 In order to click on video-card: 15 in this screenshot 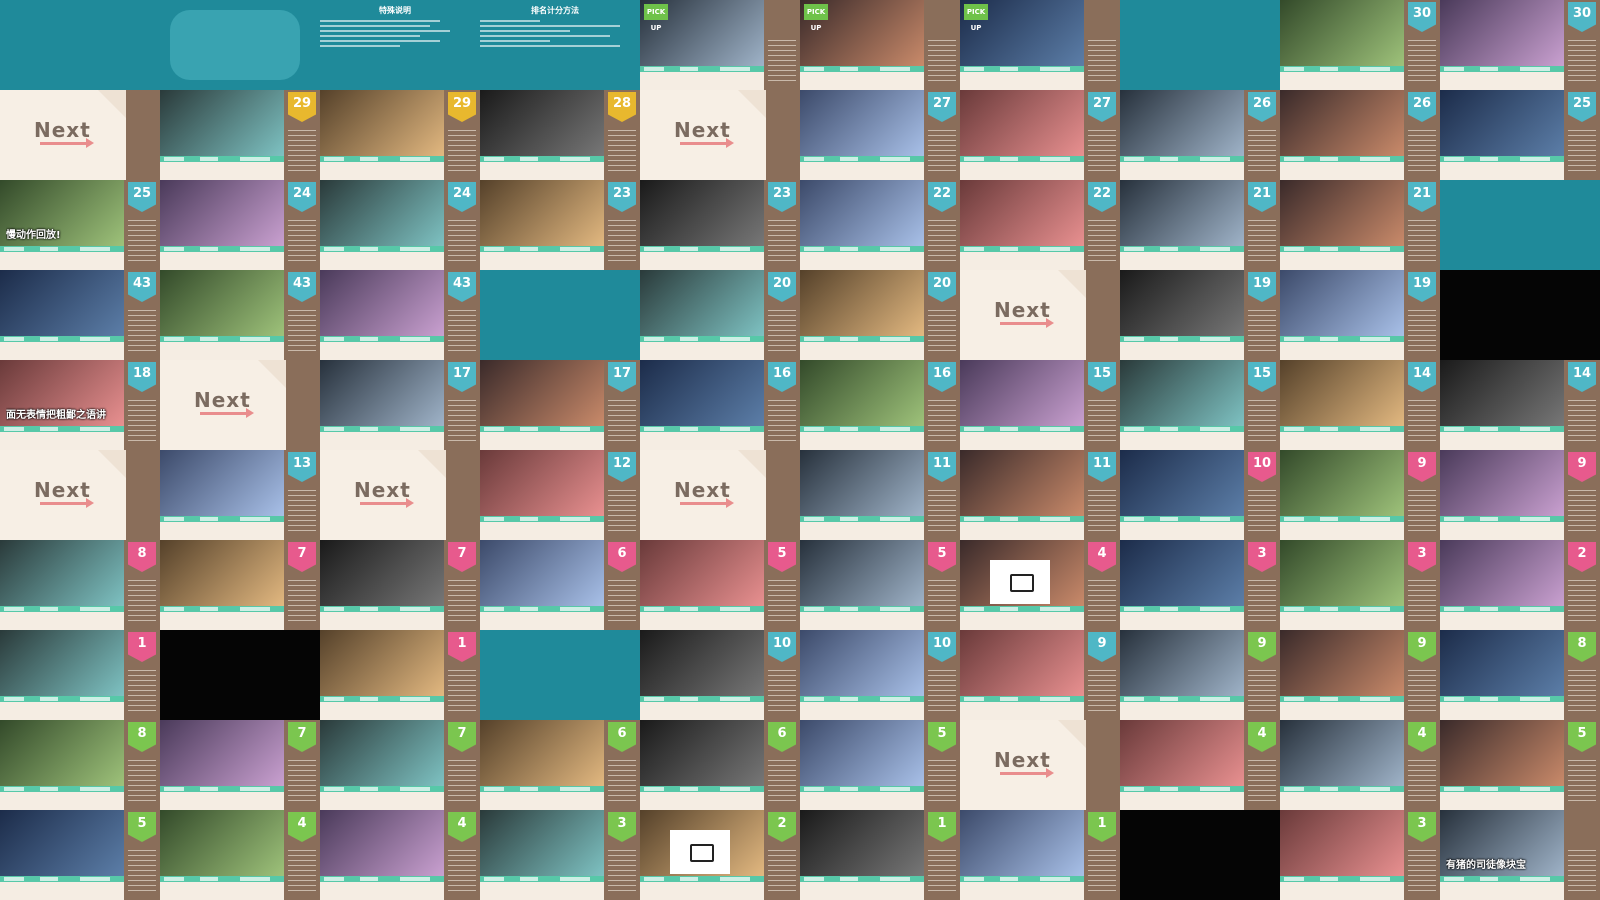, I will do `click(1200, 405)`.